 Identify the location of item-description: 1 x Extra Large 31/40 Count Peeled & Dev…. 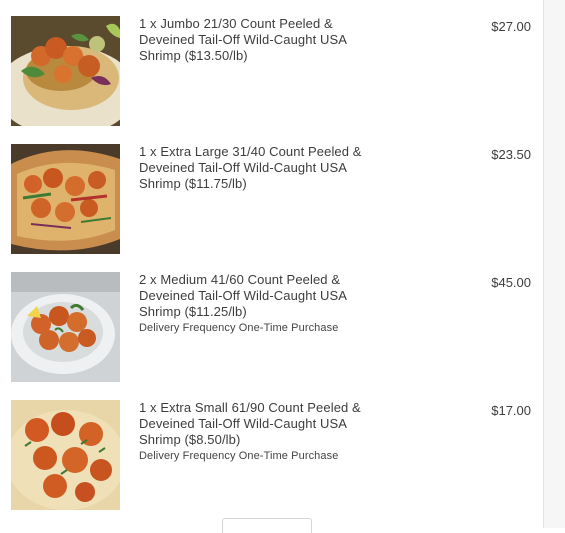
(259, 168).